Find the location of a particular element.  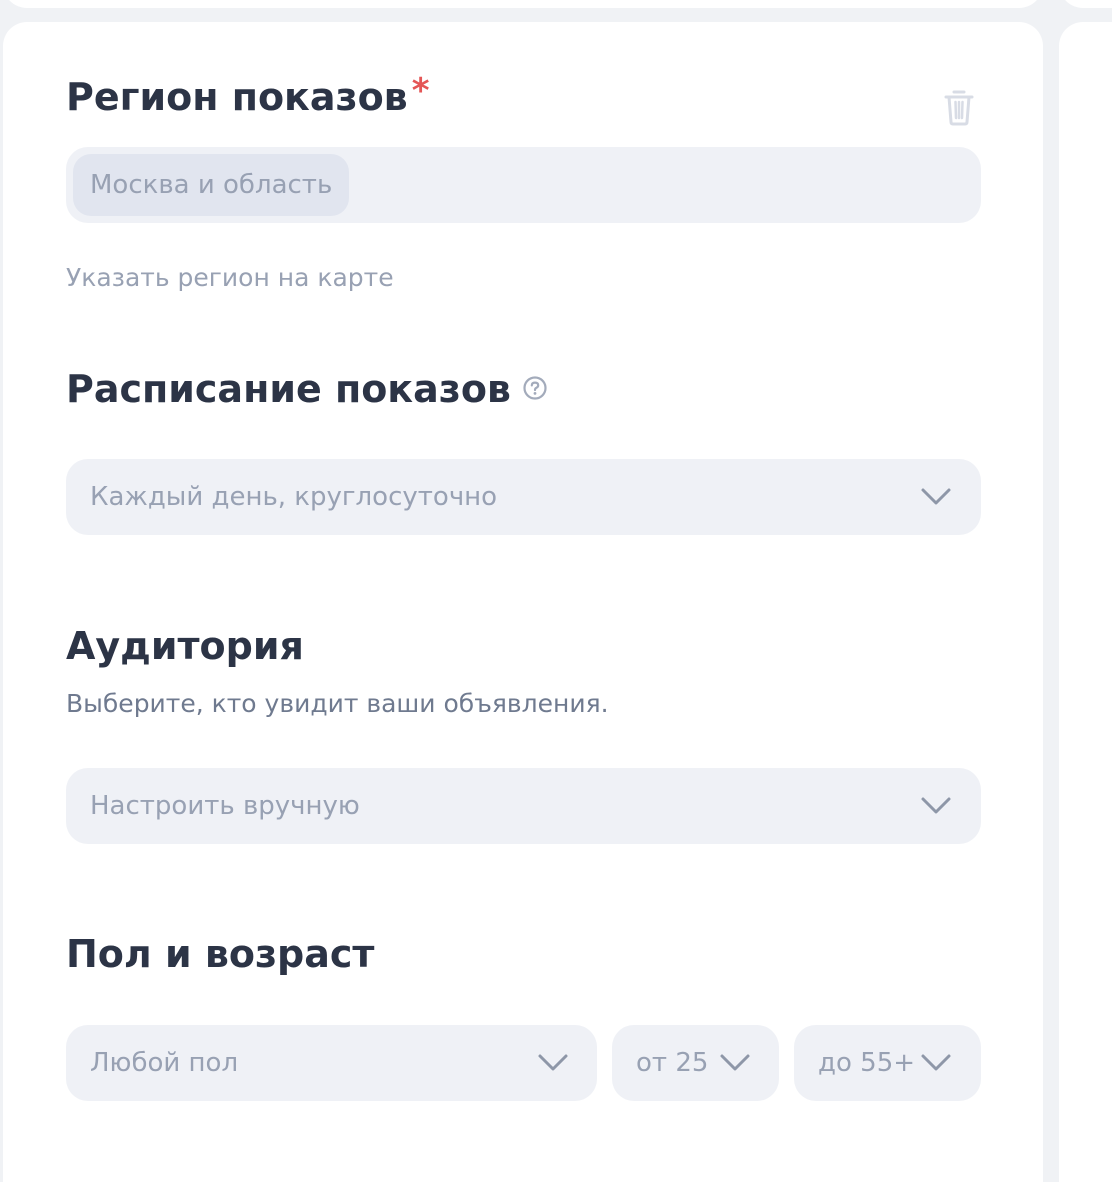

side-card is located at coordinates (1085, 602).